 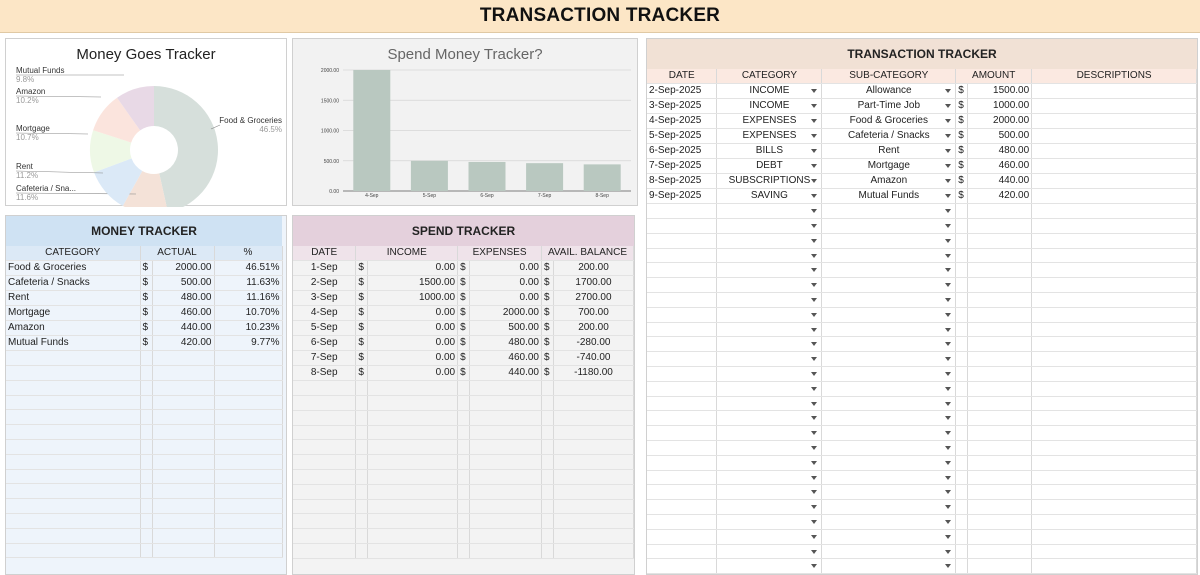 What do you see at coordinates (183, 343) in the screenshot?
I see `actual-cell: 420.00` at bounding box center [183, 343].